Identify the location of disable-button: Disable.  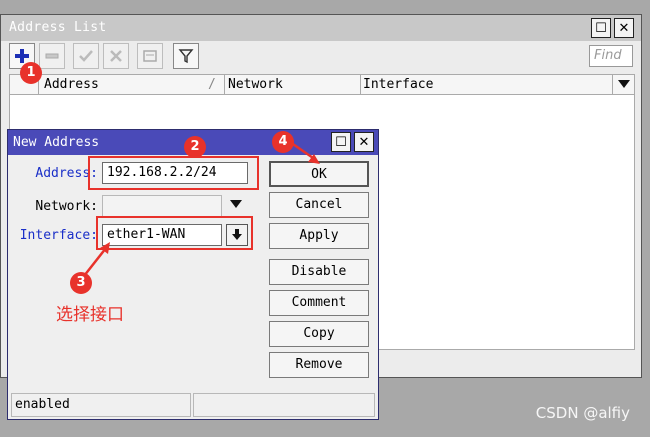
(319, 272).